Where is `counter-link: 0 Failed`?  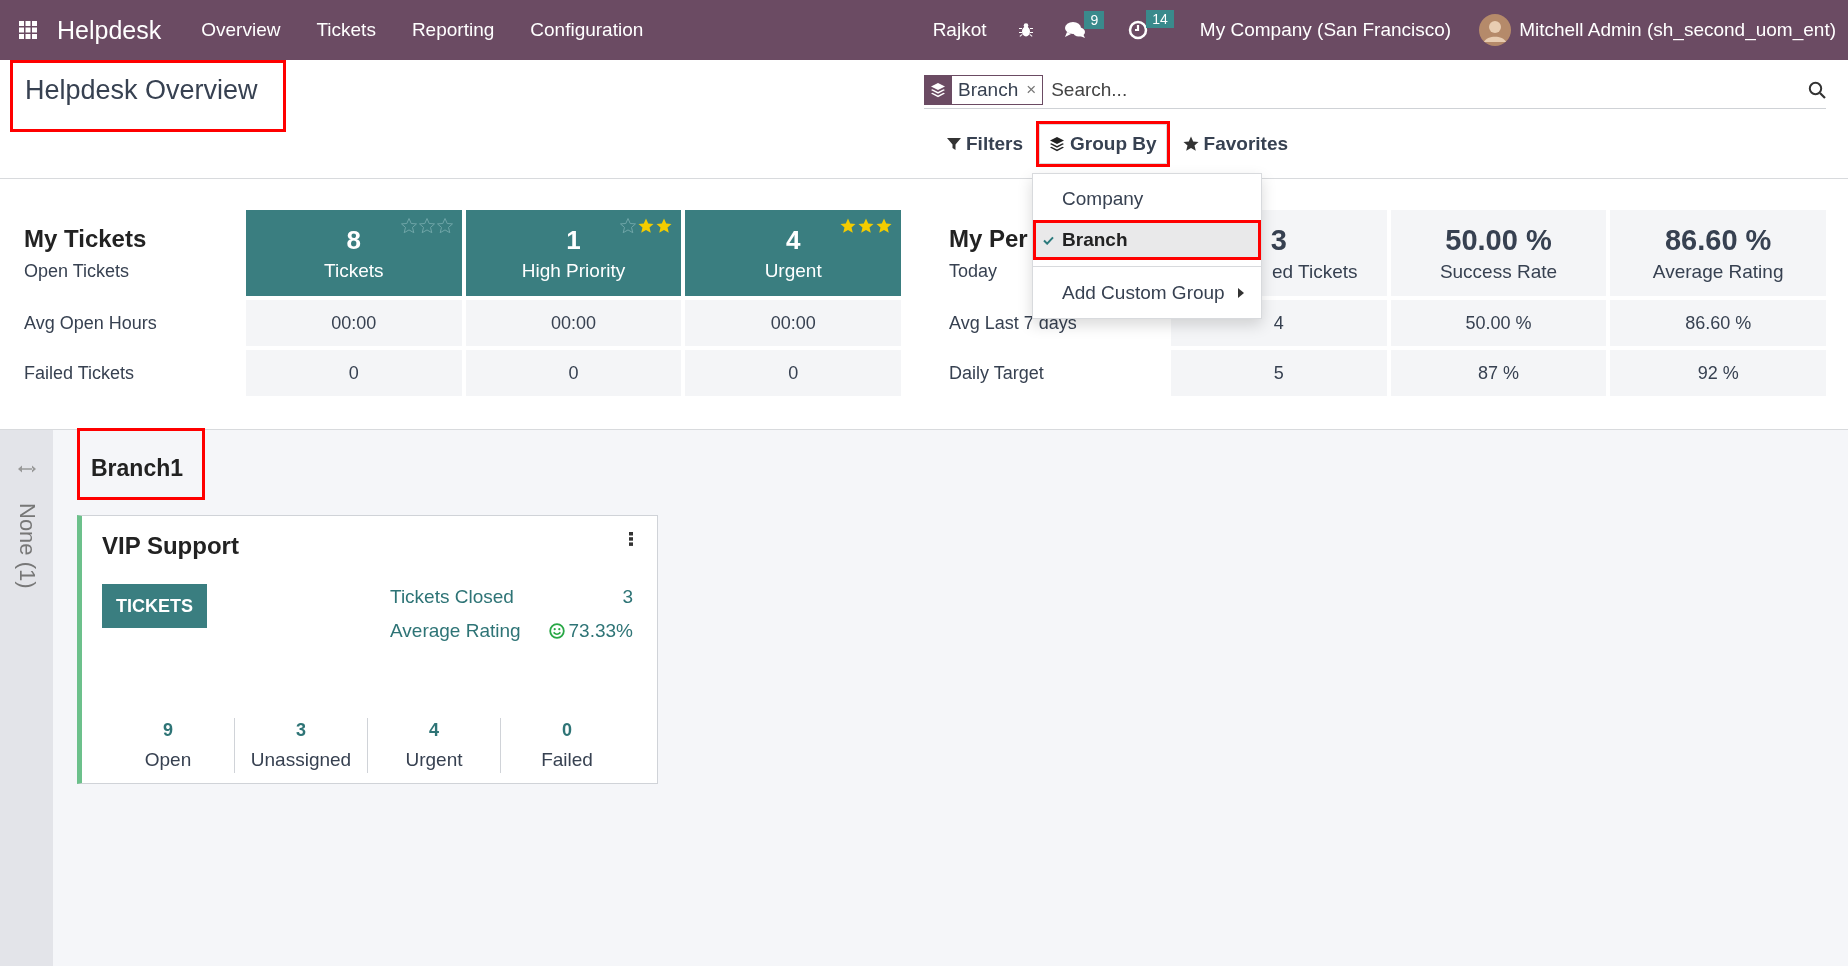
counter-link: 0 Failed is located at coordinates (566, 745).